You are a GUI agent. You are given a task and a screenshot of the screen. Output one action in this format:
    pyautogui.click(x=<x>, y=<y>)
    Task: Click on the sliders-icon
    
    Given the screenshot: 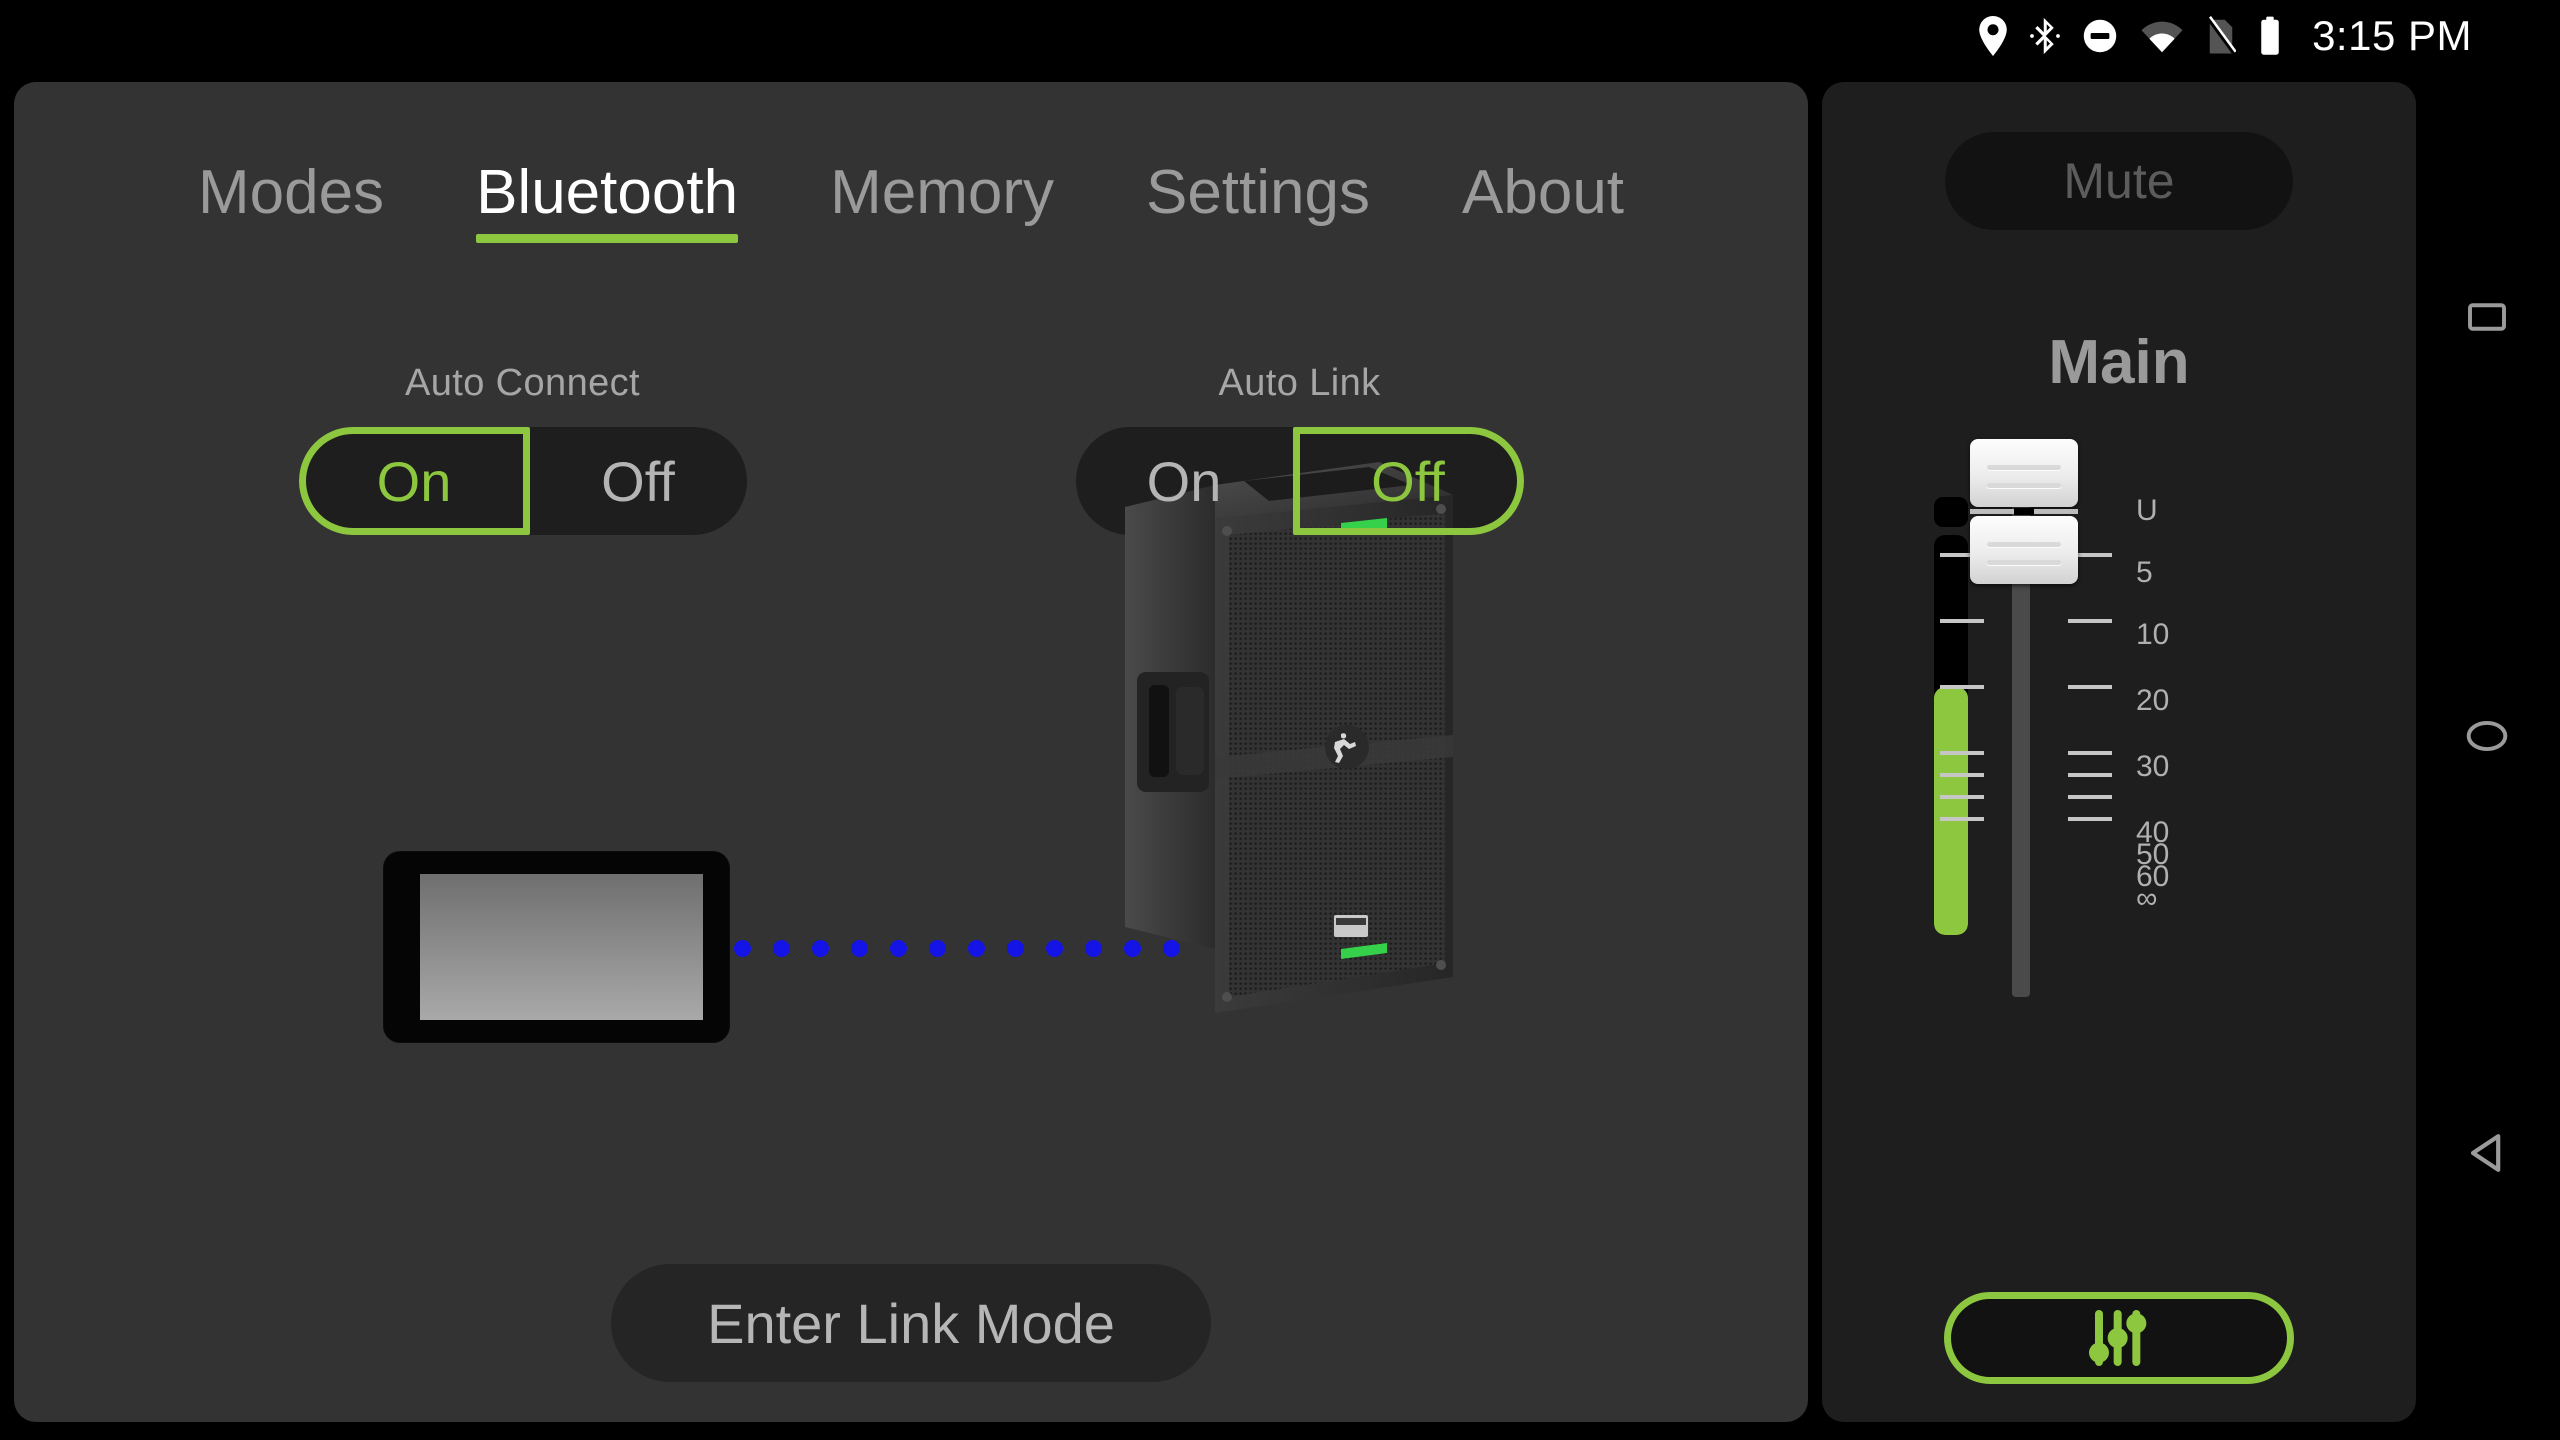 What is the action you would take?
    pyautogui.click(x=2118, y=1338)
    